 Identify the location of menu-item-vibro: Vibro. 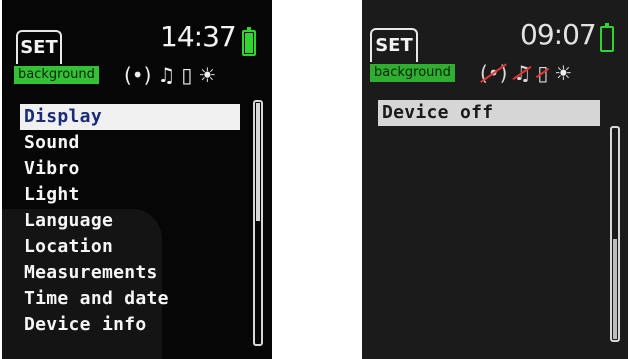
(130, 169).